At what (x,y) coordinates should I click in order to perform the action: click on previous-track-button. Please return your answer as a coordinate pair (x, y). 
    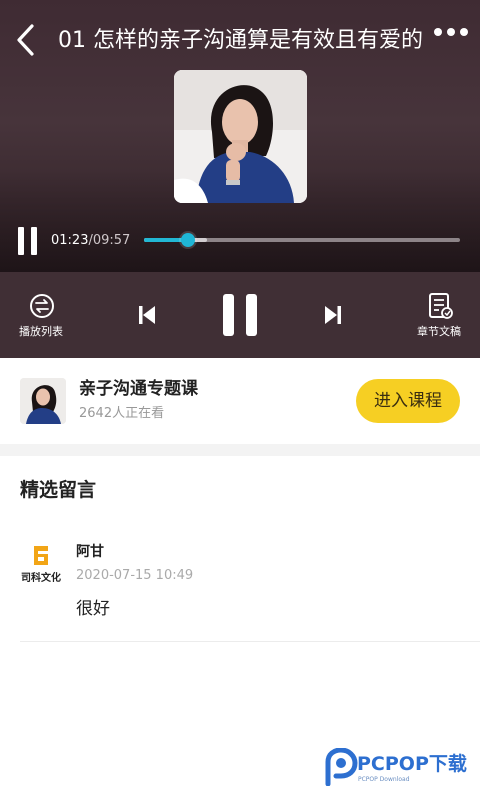
    Looking at the image, I should click on (147, 315).